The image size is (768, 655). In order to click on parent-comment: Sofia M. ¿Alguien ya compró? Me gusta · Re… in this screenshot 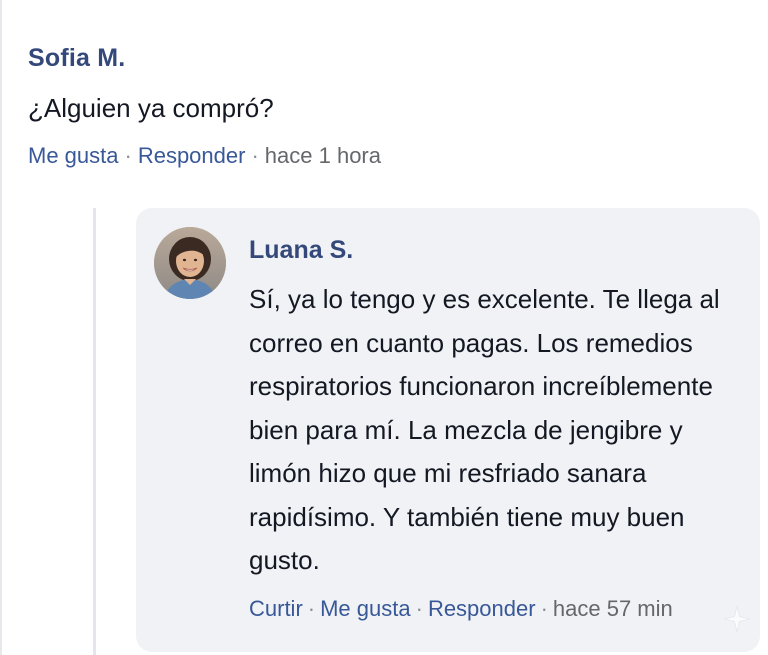, I will do `click(204, 106)`.